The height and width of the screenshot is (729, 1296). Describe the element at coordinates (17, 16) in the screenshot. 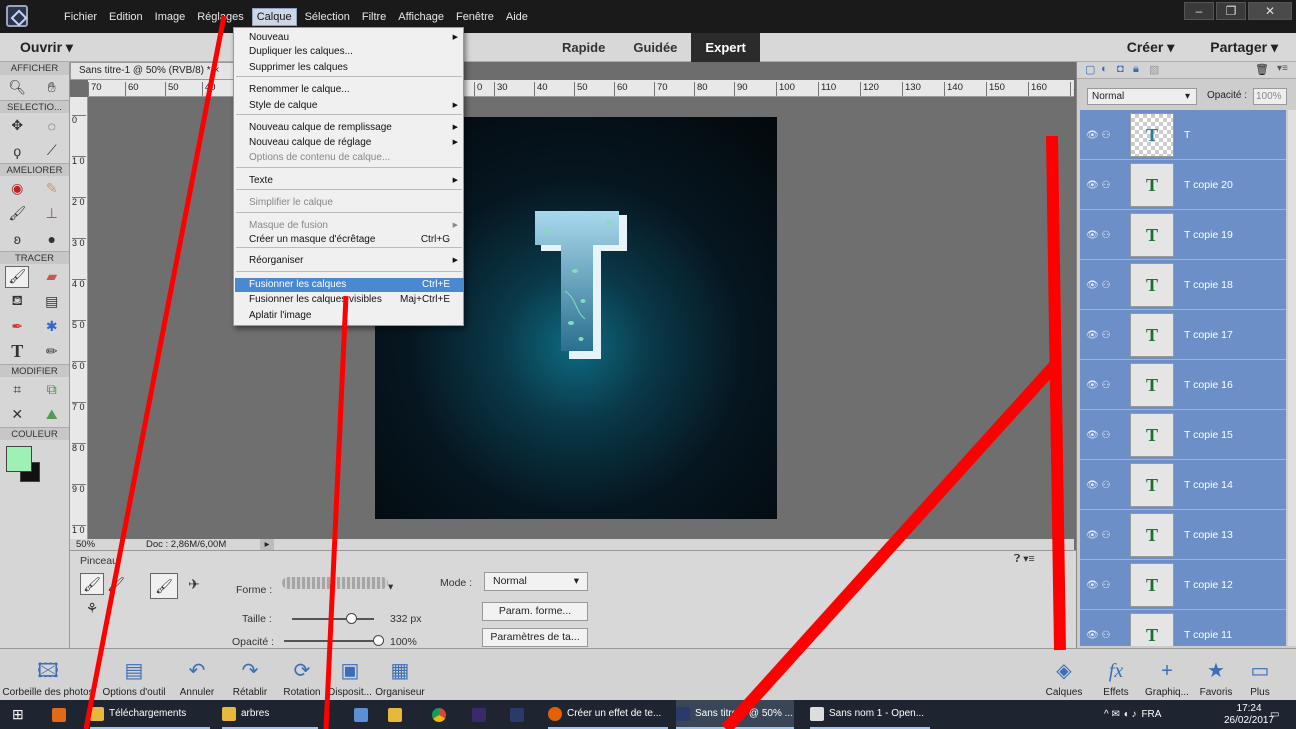

I see `app-logo-icon` at that location.